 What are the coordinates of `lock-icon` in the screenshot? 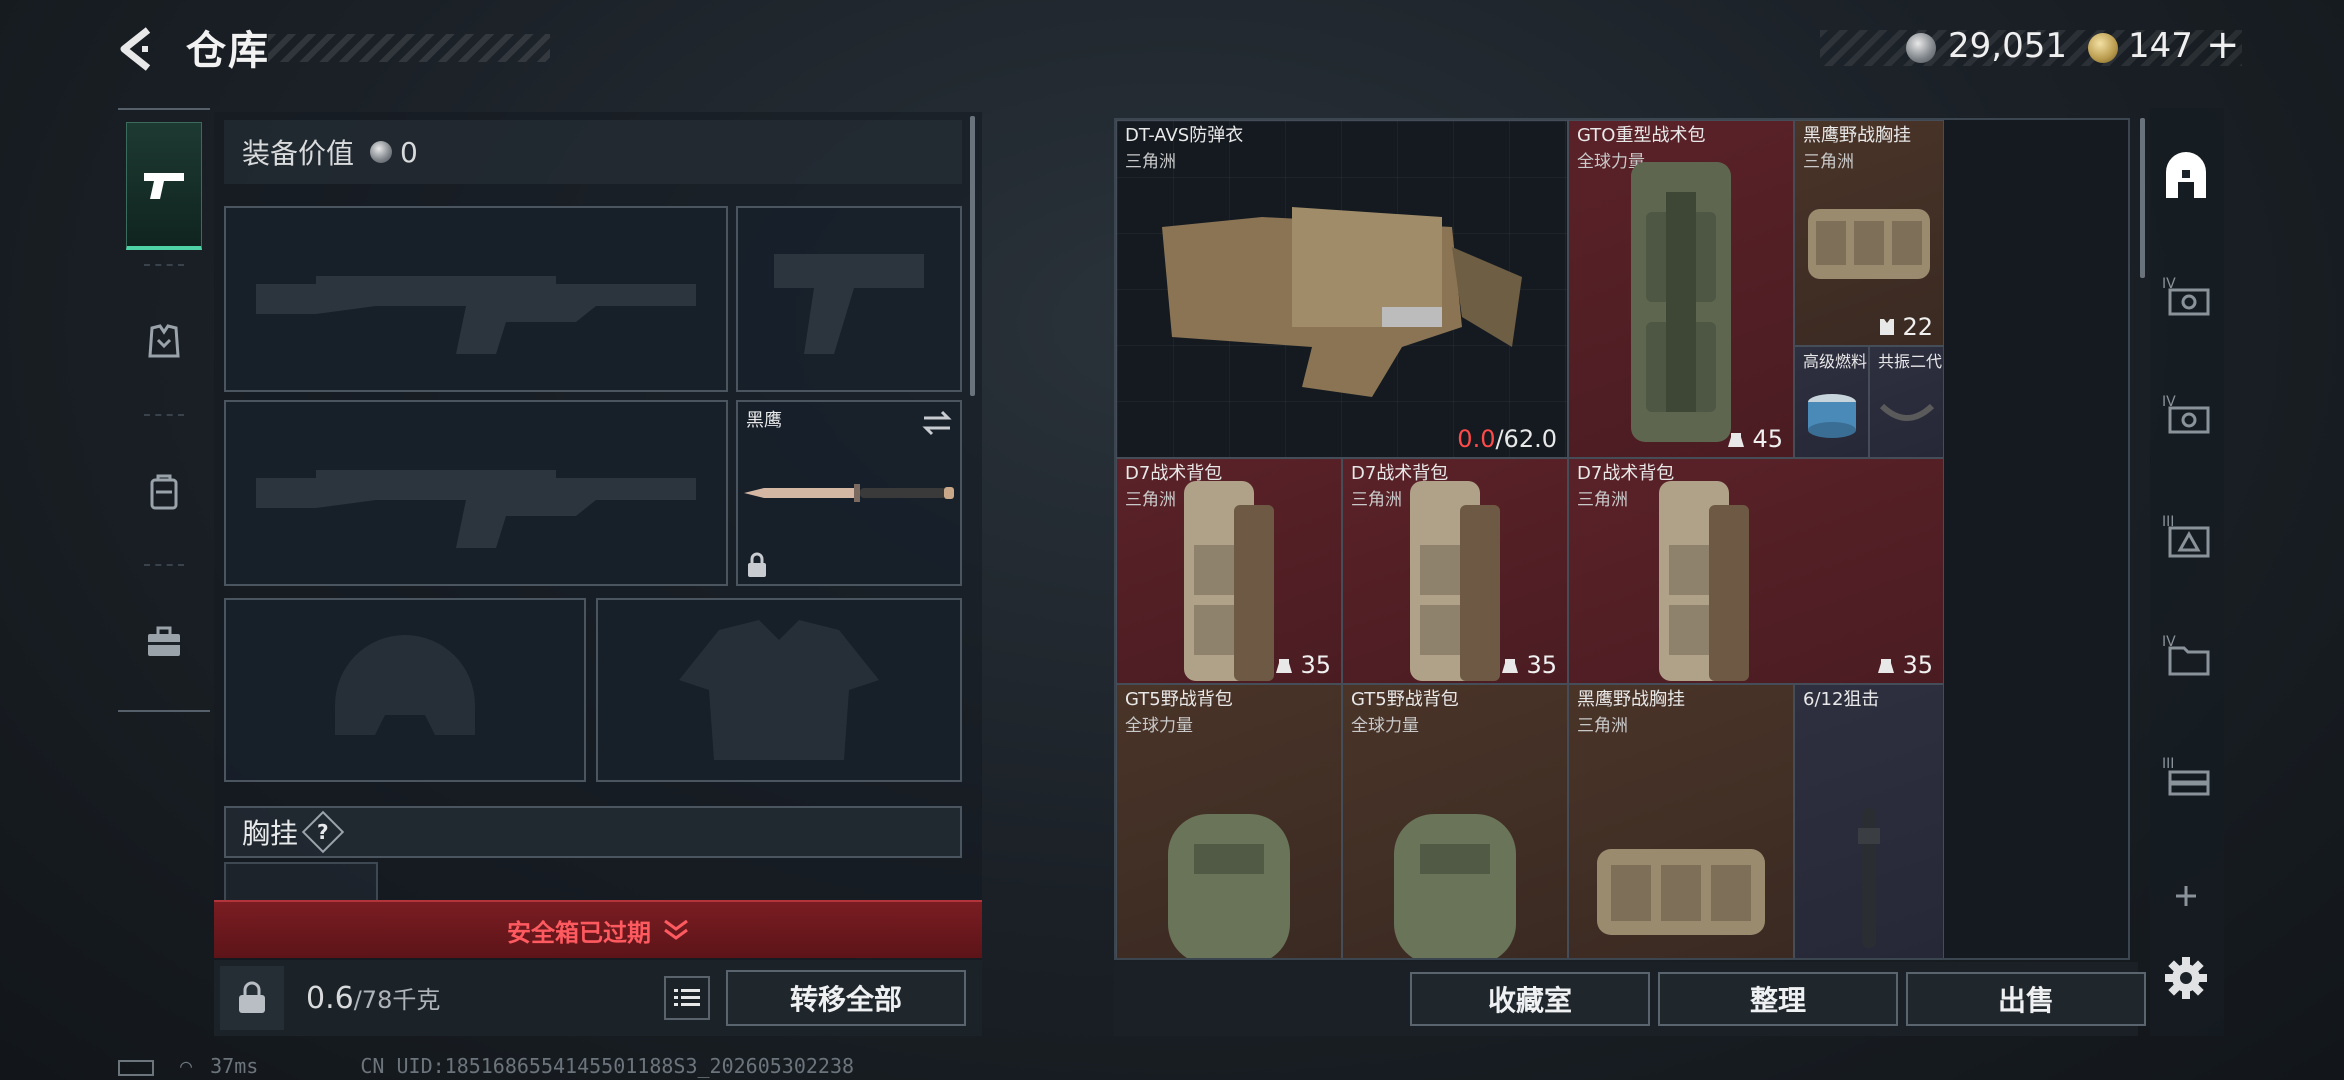 It's located at (757, 564).